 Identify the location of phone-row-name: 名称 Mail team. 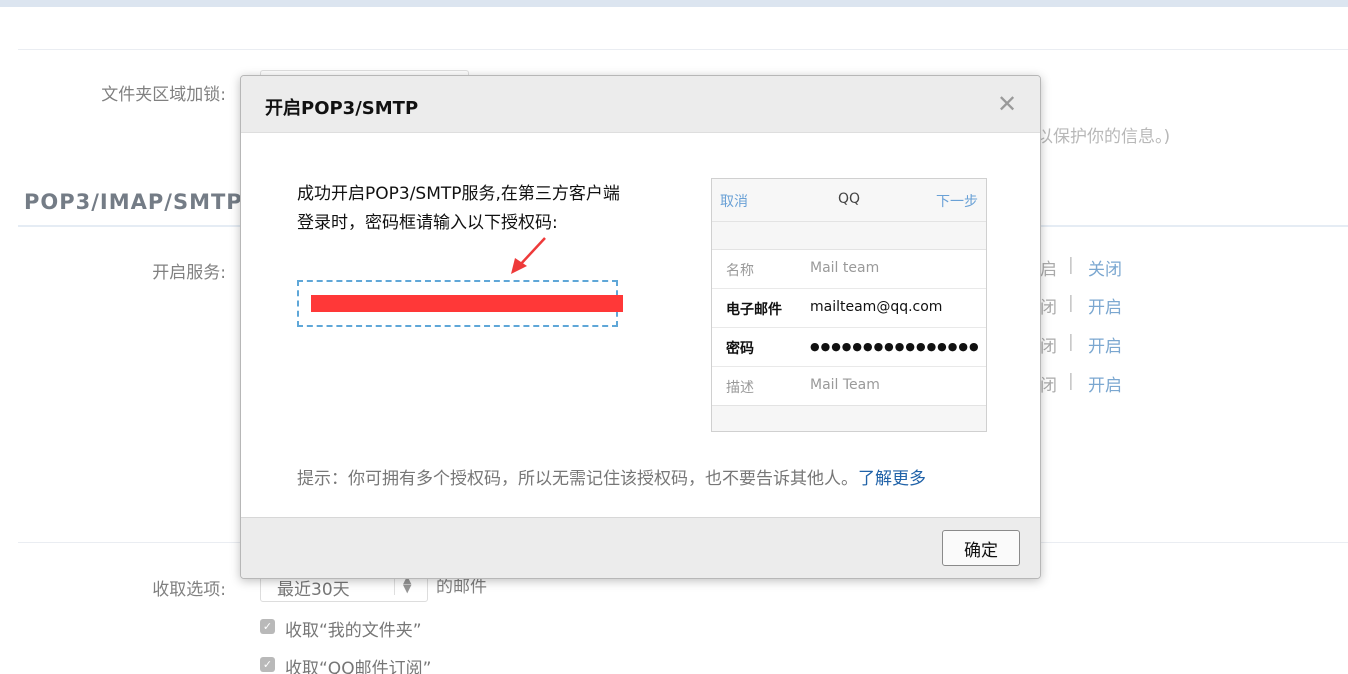
(849, 269).